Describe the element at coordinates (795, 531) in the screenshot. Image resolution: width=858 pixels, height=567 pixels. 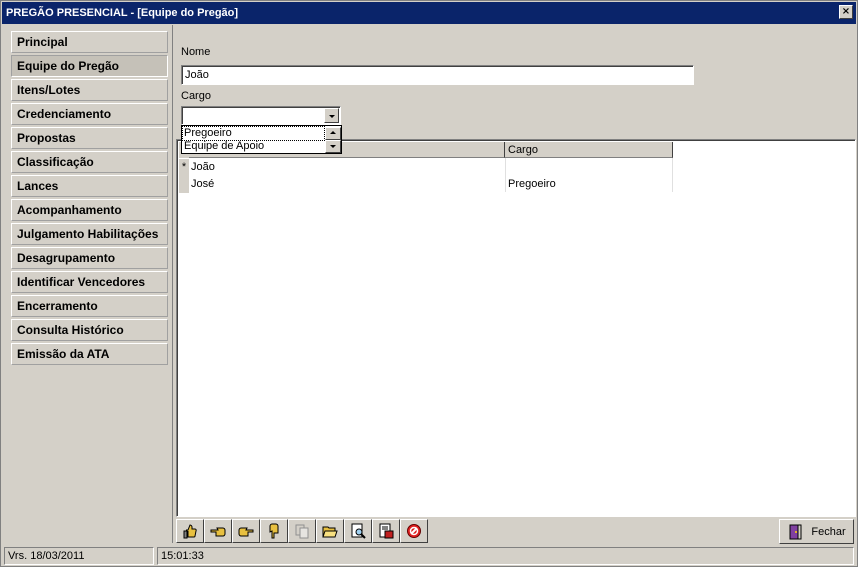
I see `door-exit-icon` at that location.